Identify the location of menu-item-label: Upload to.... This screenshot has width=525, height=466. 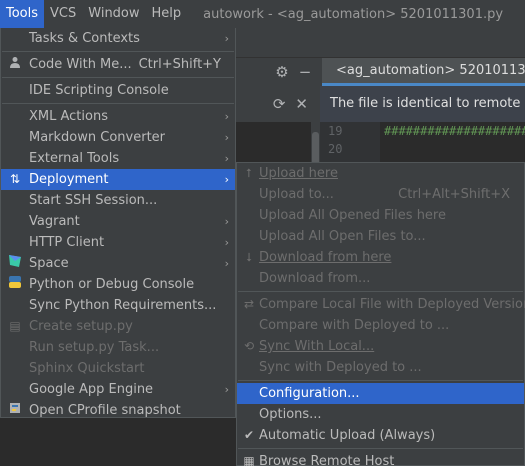
(296, 194).